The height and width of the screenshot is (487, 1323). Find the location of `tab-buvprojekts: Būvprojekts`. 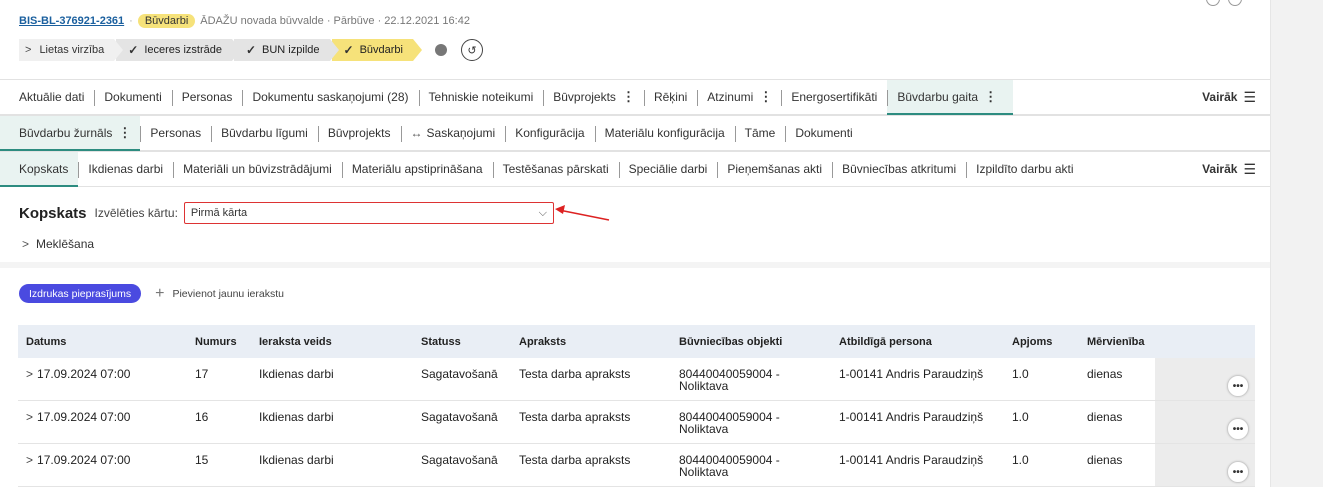

tab-buvprojekts: Būvprojekts is located at coordinates (359, 133).